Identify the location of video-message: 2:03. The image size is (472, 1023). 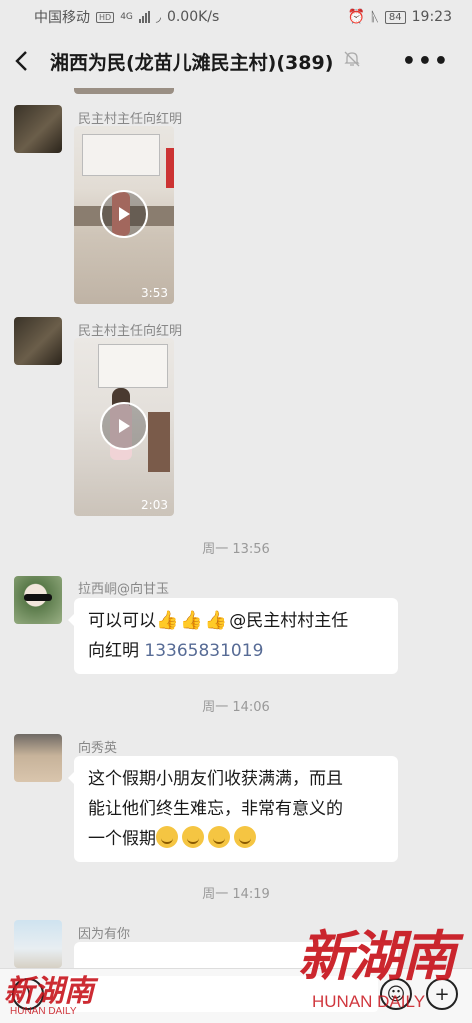
(124, 427).